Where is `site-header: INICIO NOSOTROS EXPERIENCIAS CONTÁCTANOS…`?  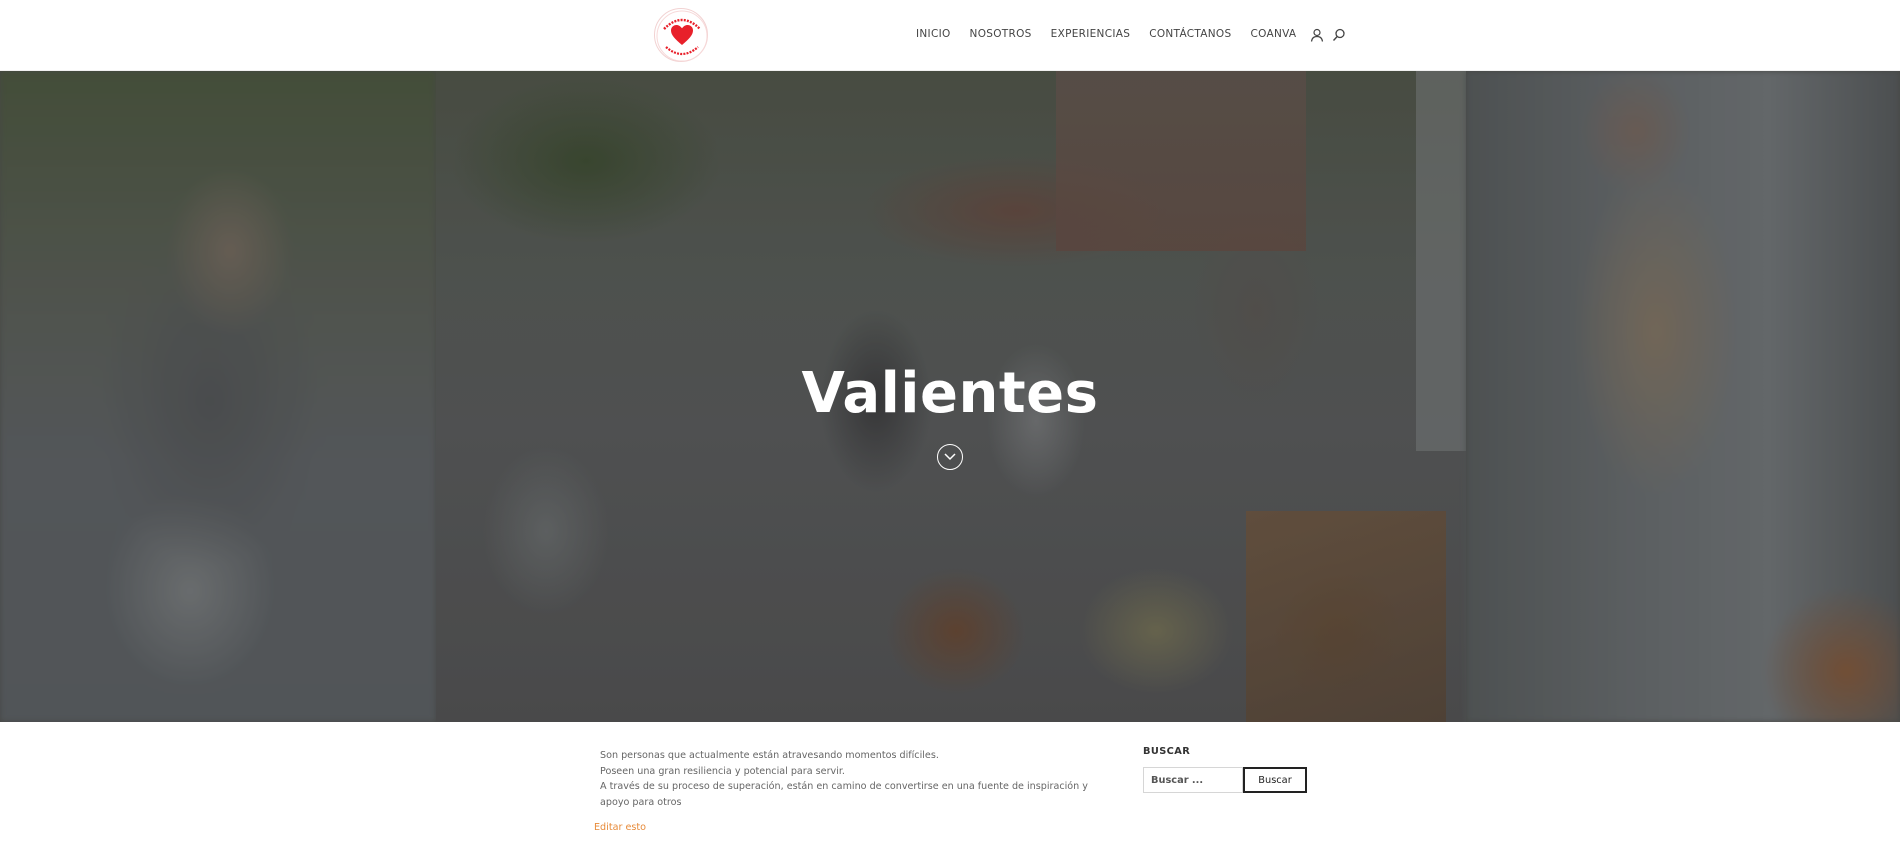
site-header: INICIO NOSOTROS EXPERIENCIAS CONTÁCTANOS… is located at coordinates (950, 35).